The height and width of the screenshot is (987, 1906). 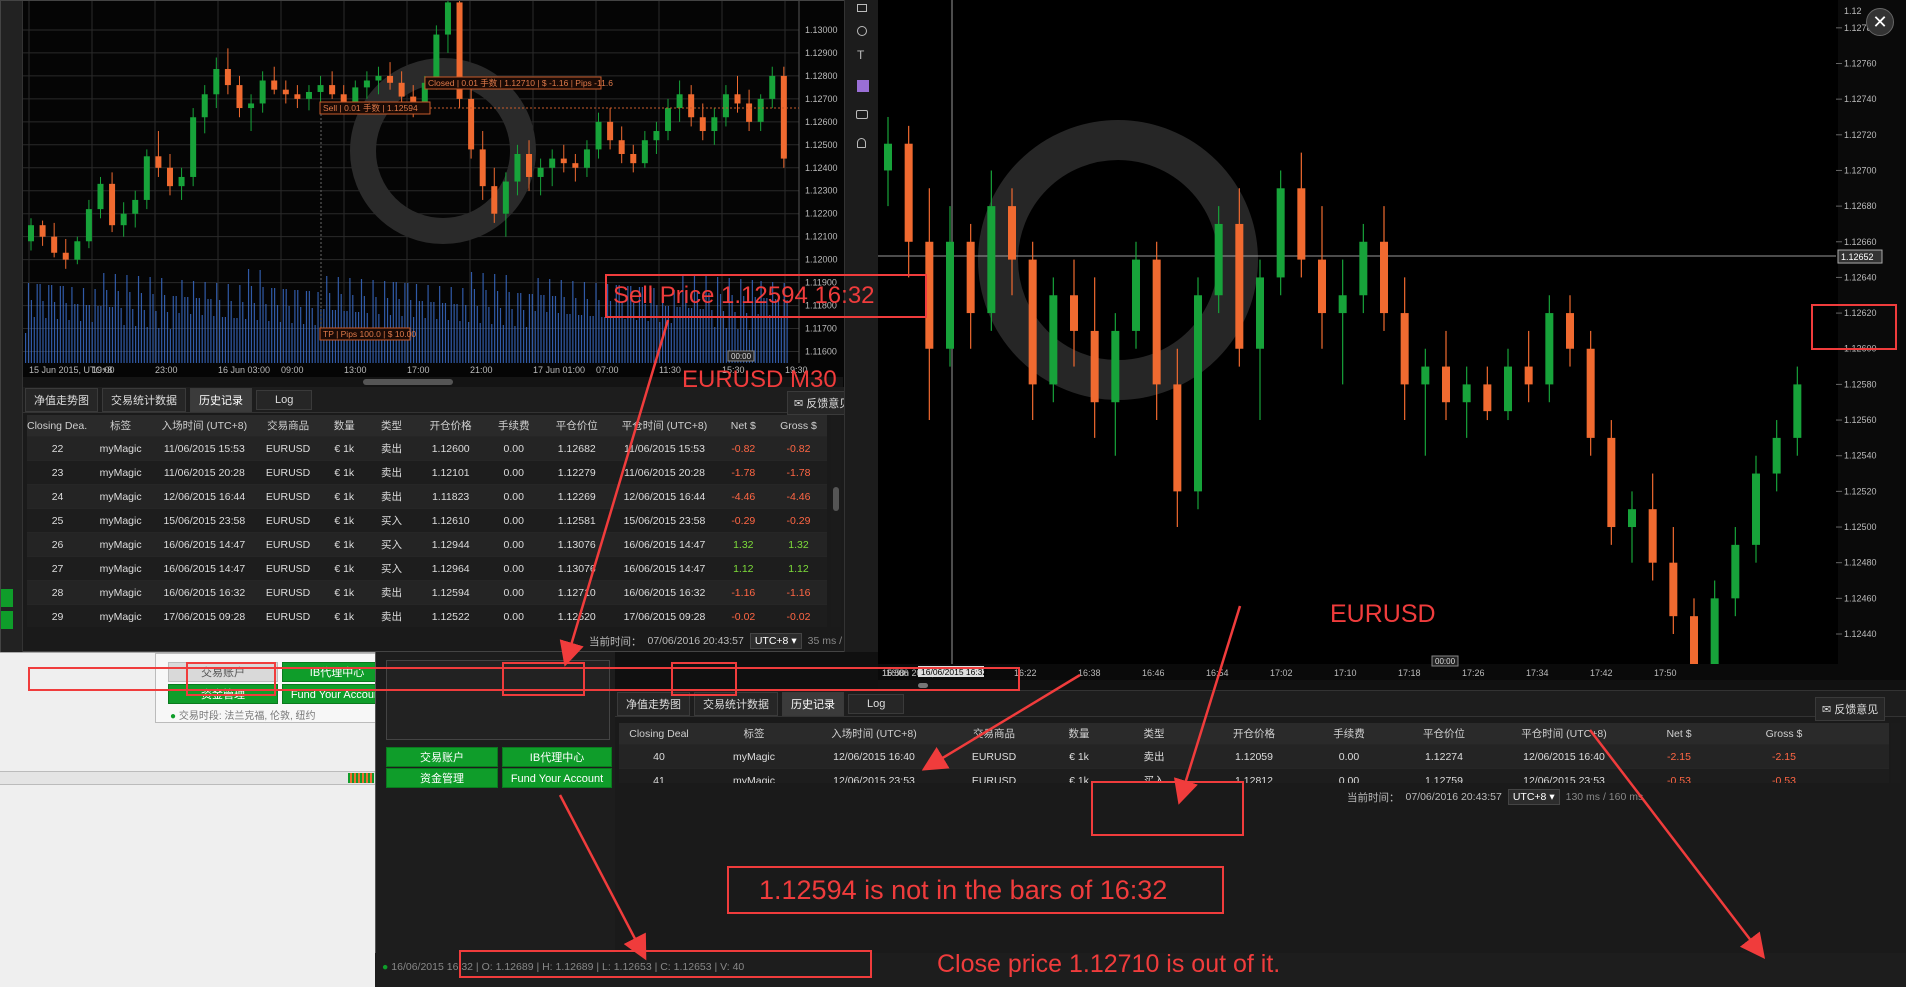 What do you see at coordinates (408, 382) in the screenshot?
I see `left-chart-scrollbar-thumb` at bounding box center [408, 382].